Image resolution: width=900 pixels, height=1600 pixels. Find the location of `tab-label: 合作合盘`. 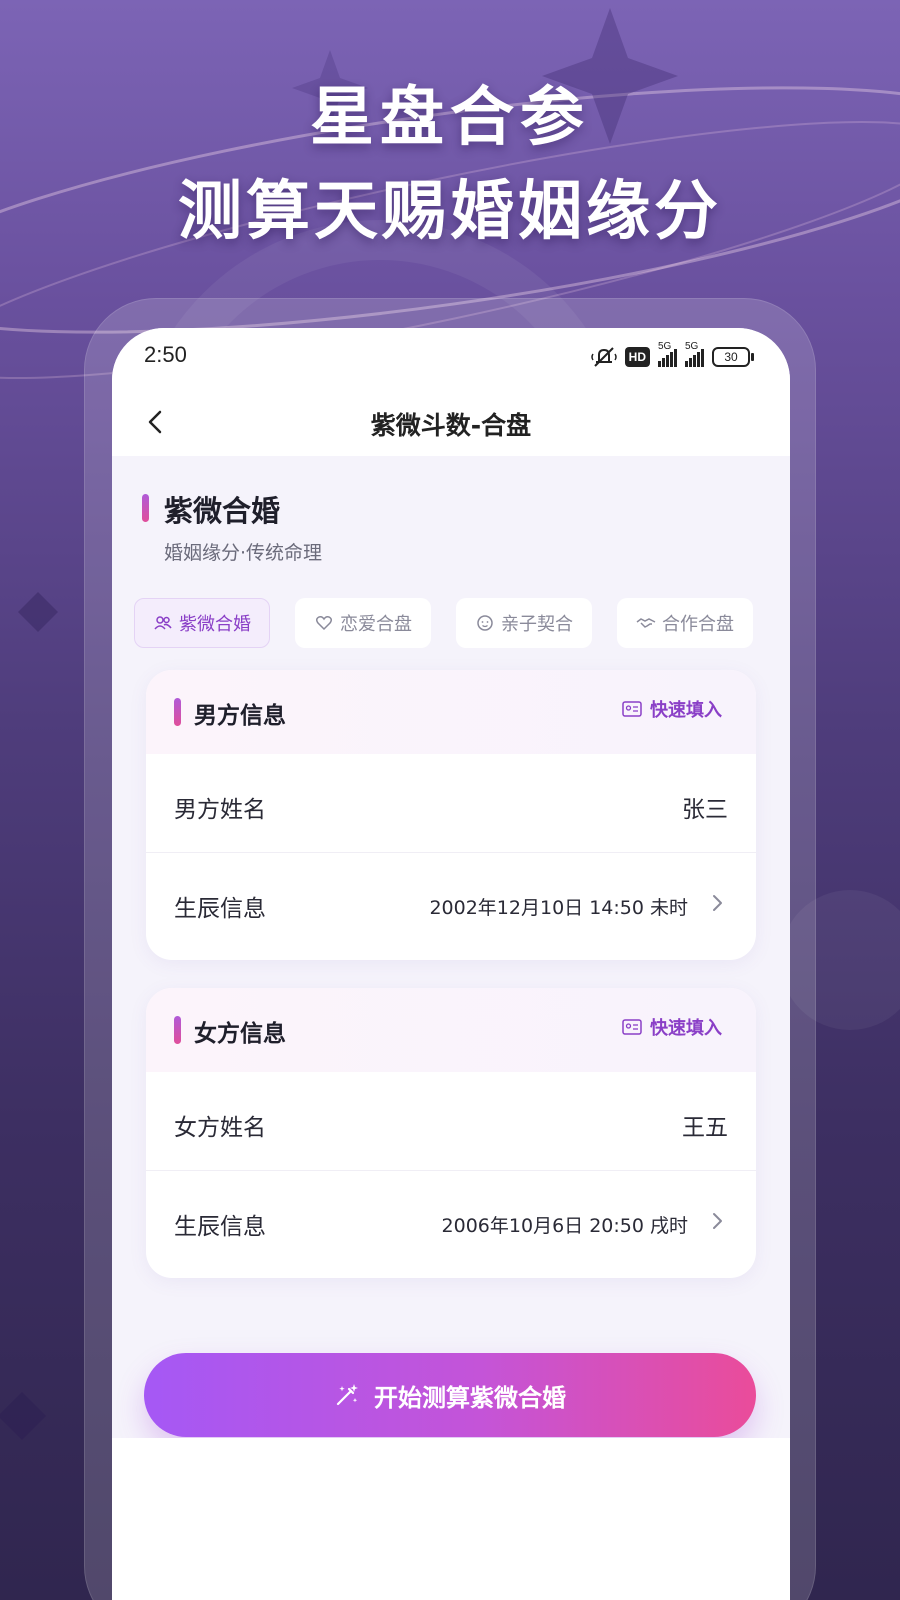

tab-label: 合作合盘 is located at coordinates (698, 624).